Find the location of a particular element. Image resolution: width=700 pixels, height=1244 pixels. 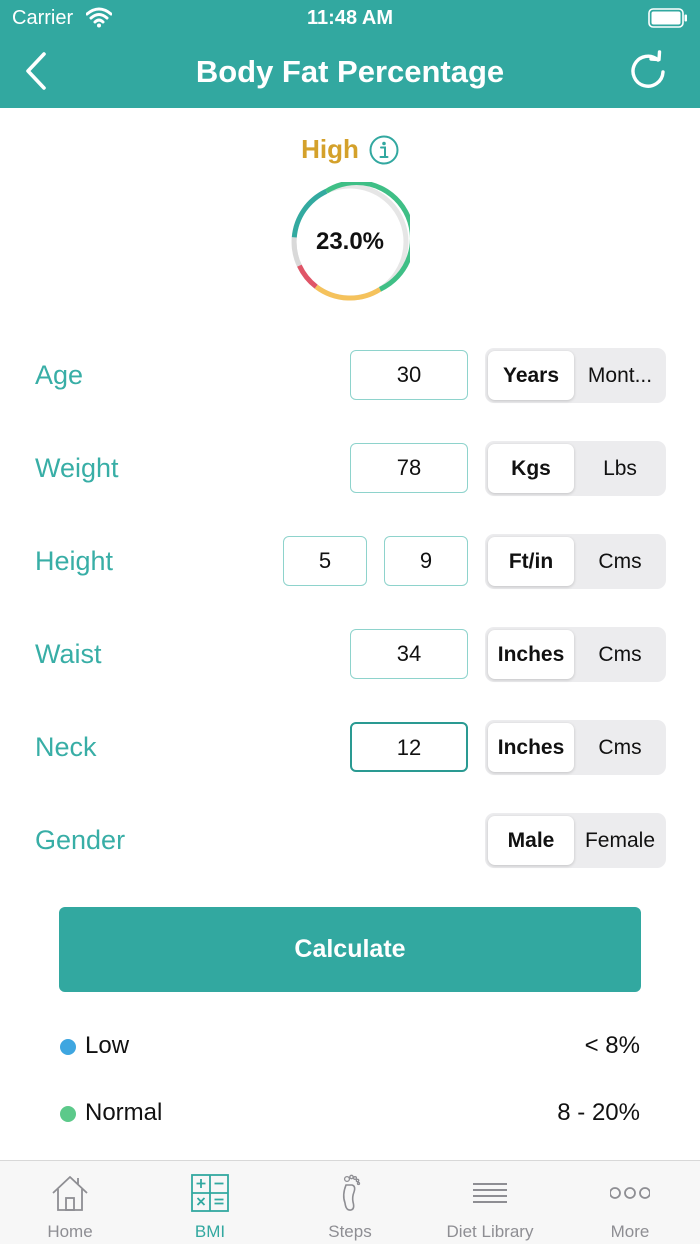

tab-diet-library: Diet Library is located at coordinates (490, 1202).